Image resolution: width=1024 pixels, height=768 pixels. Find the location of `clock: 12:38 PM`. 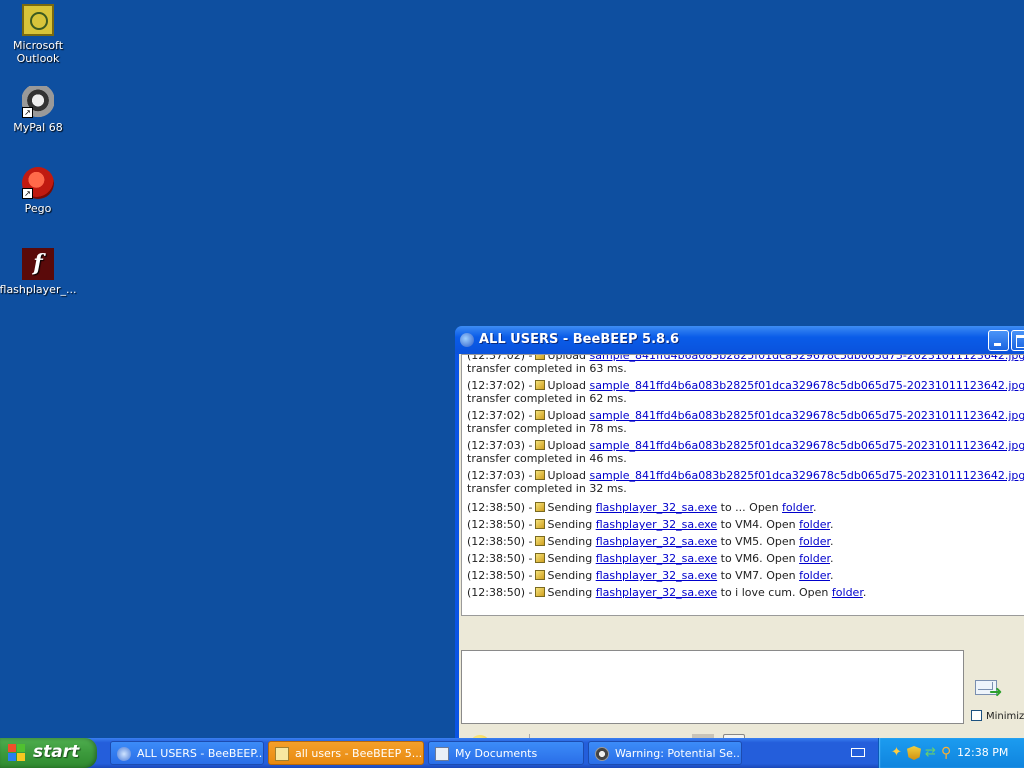

clock: 12:38 PM is located at coordinates (982, 752).